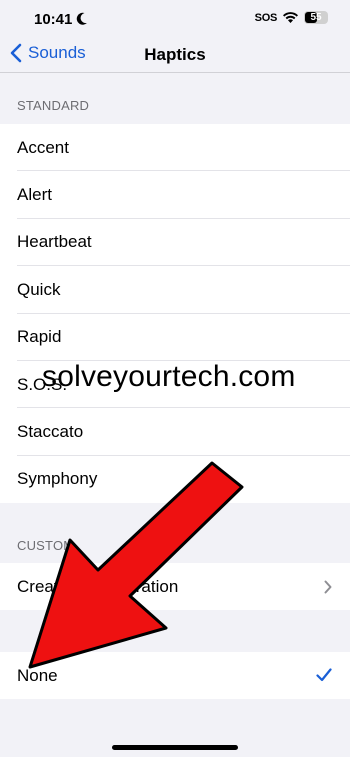 Image resolution: width=350 pixels, height=757 pixels. I want to click on option-label: Alert, so click(34, 195).